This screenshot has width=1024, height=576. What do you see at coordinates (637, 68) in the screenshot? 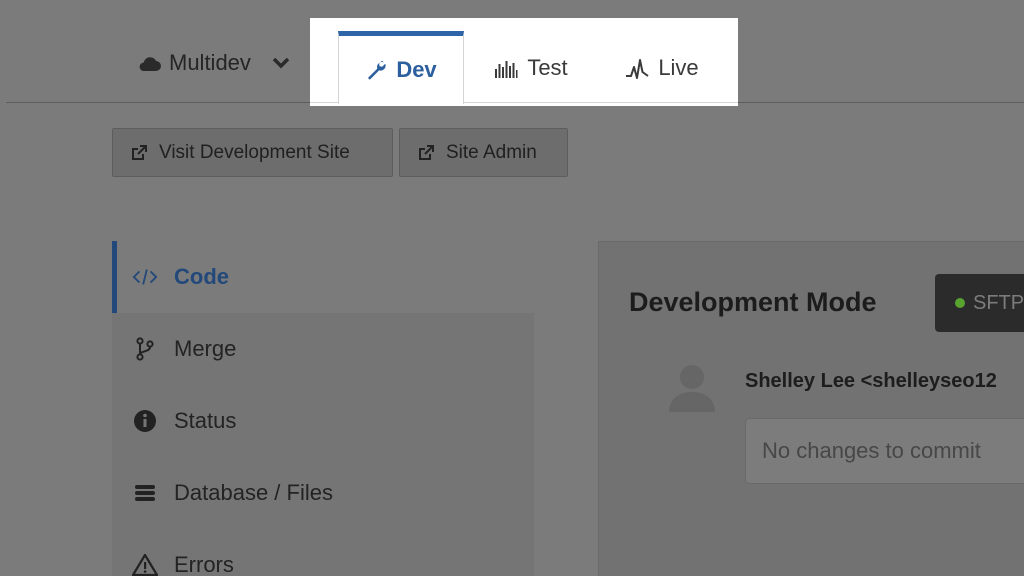
I see `pulse-icon` at bounding box center [637, 68].